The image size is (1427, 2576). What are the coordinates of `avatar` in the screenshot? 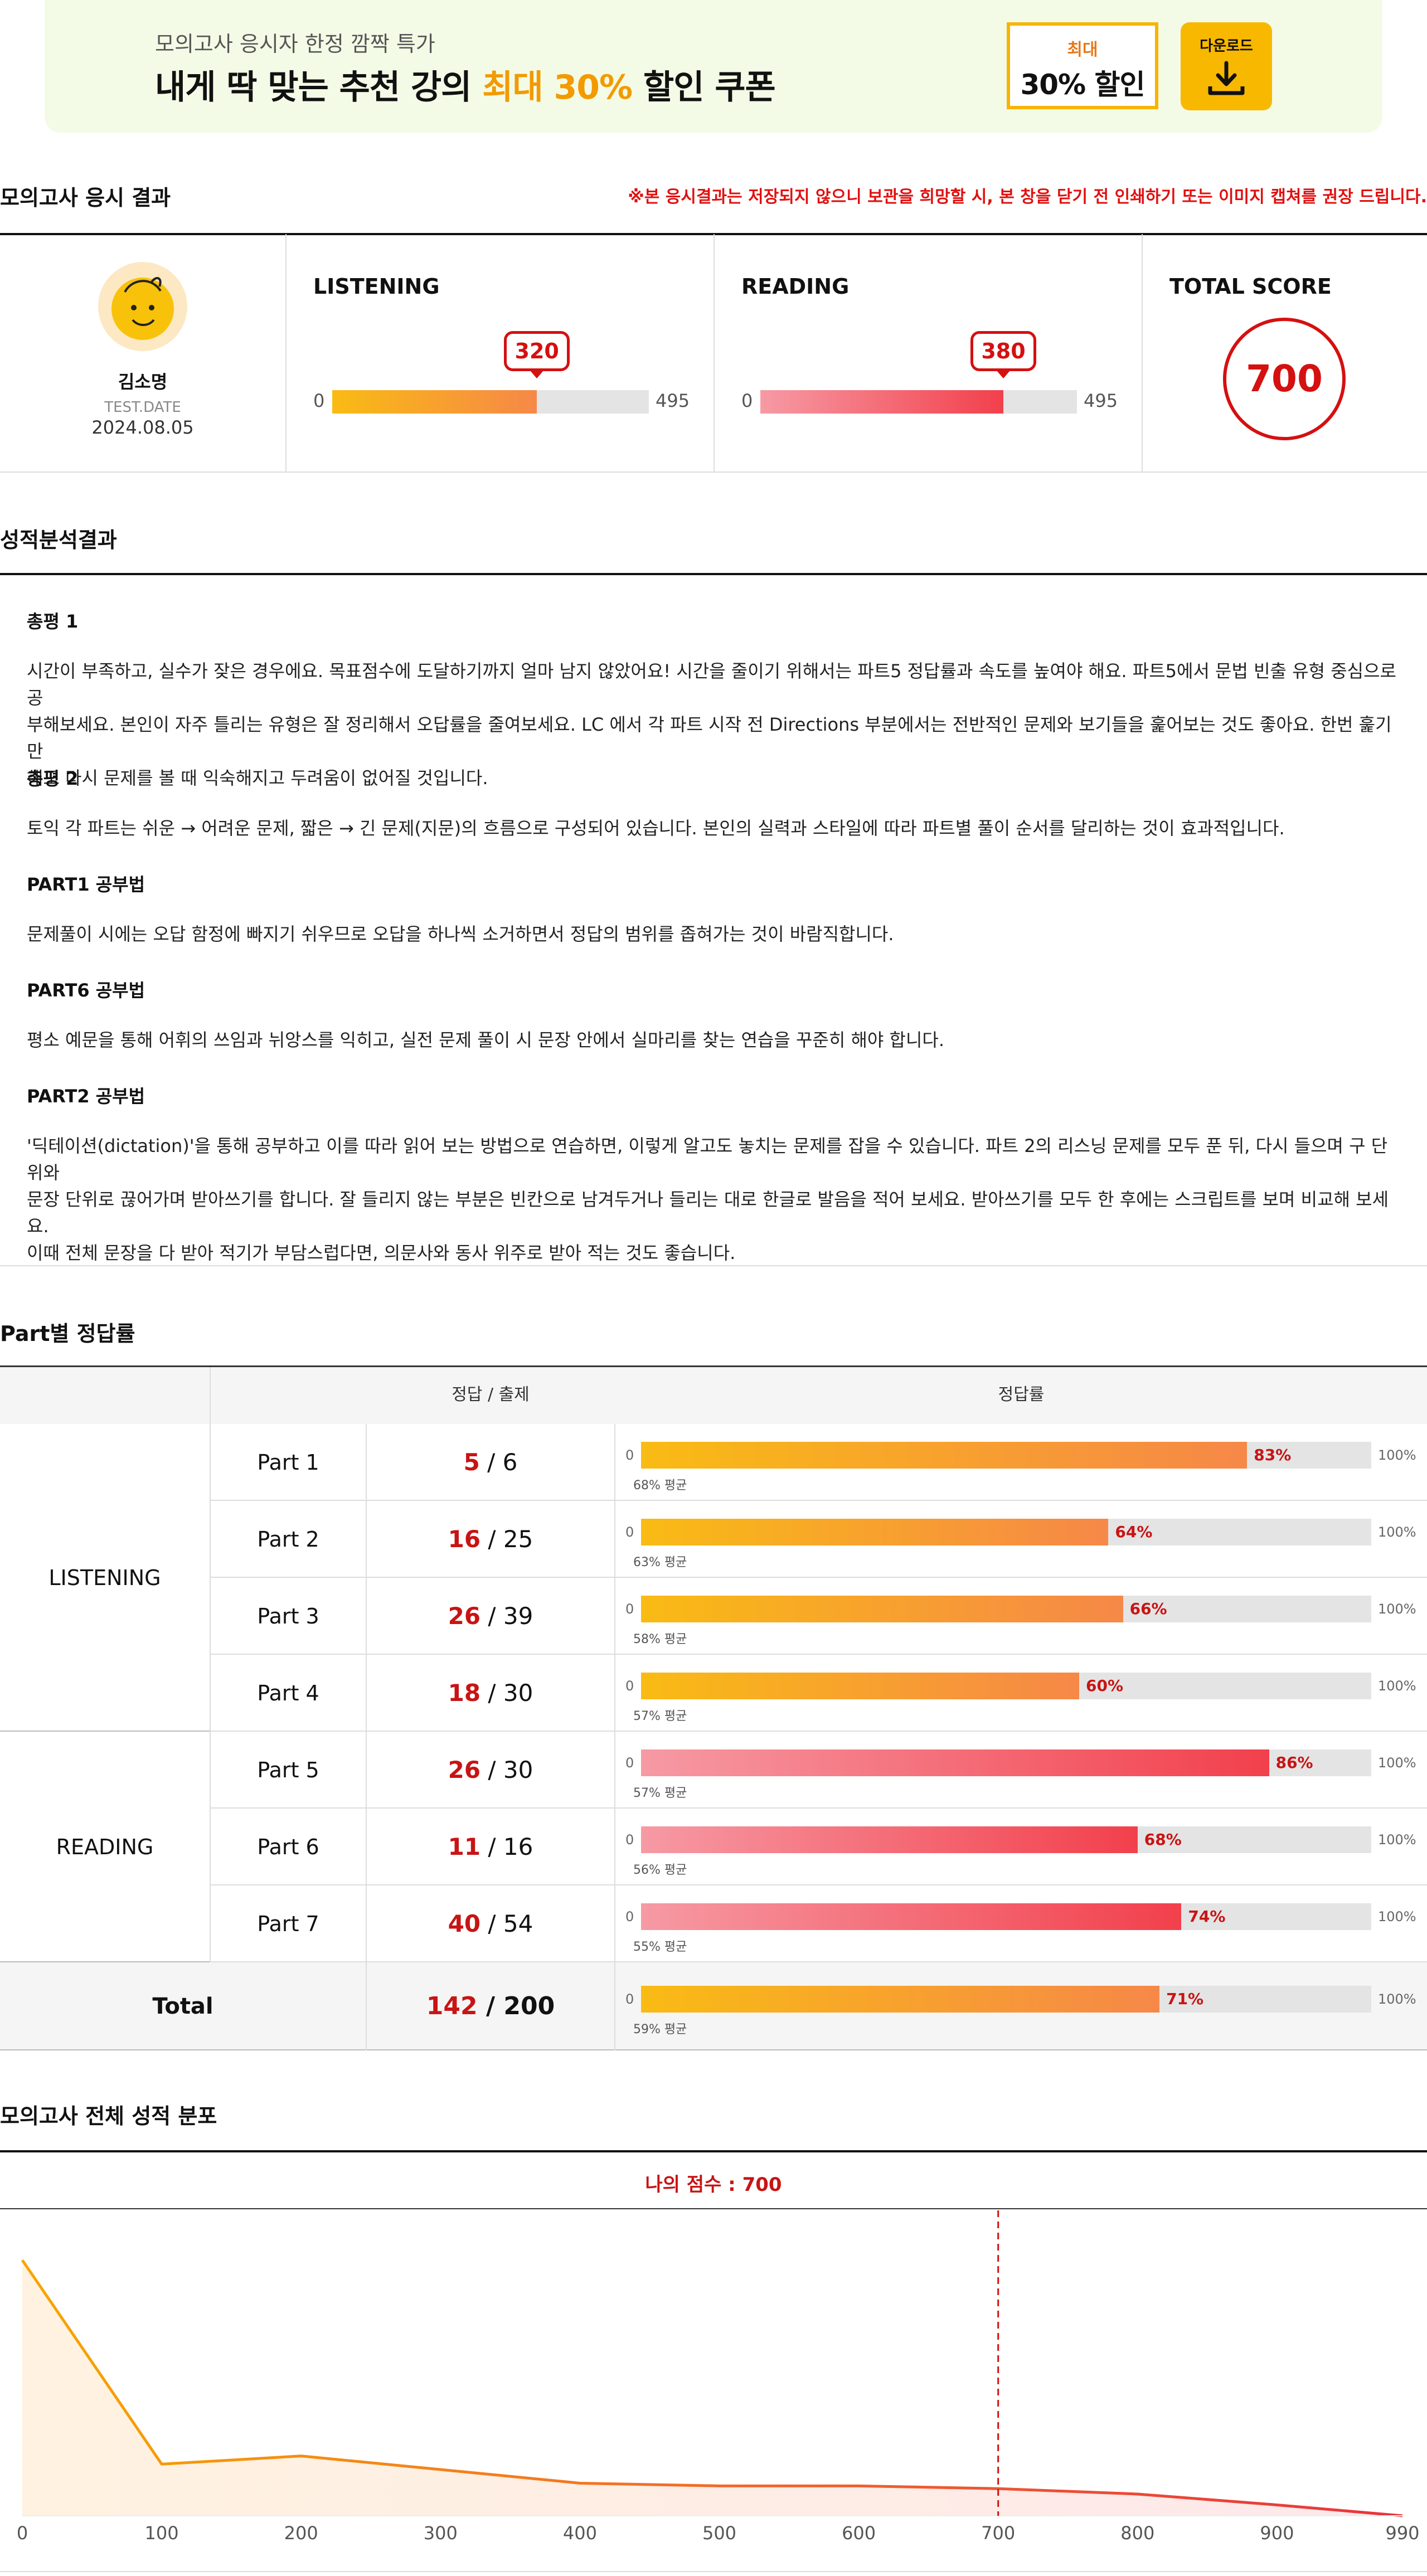 It's located at (142, 306).